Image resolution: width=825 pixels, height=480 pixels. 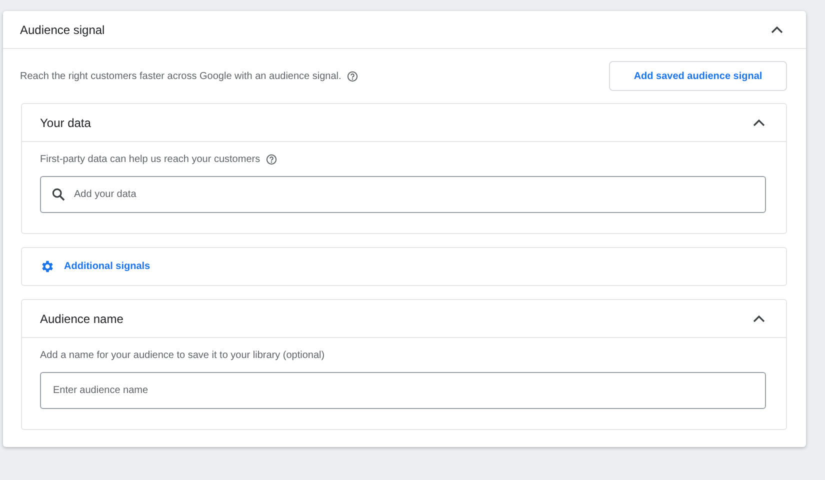 What do you see at coordinates (698, 76) in the screenshot?
I see `add-saved-signal-button: Add saved audience signal` at bounding box center [698, 76].